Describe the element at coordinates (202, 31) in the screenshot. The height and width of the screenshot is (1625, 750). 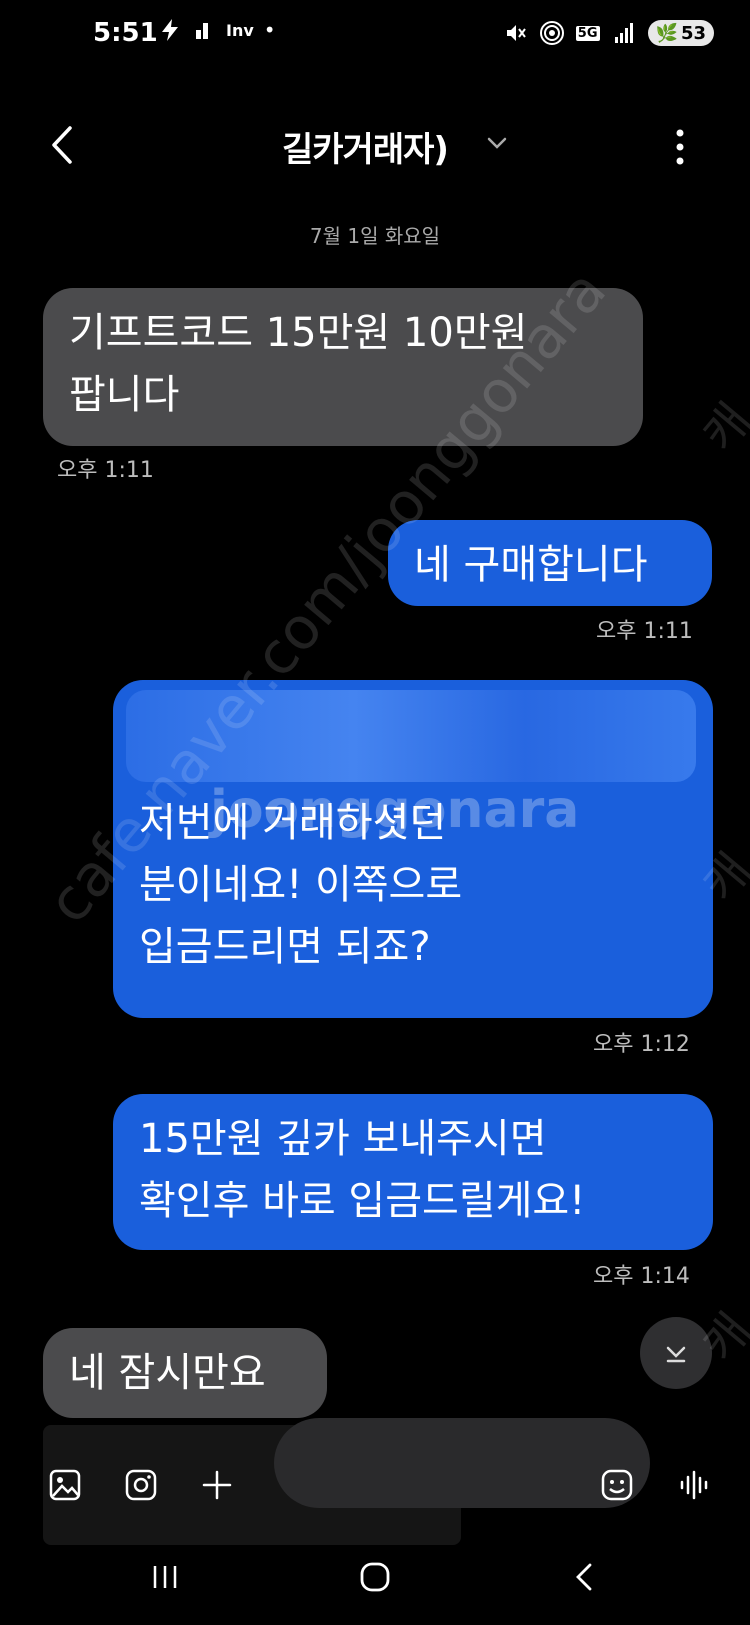
I see `signal-small-icon` at that location.